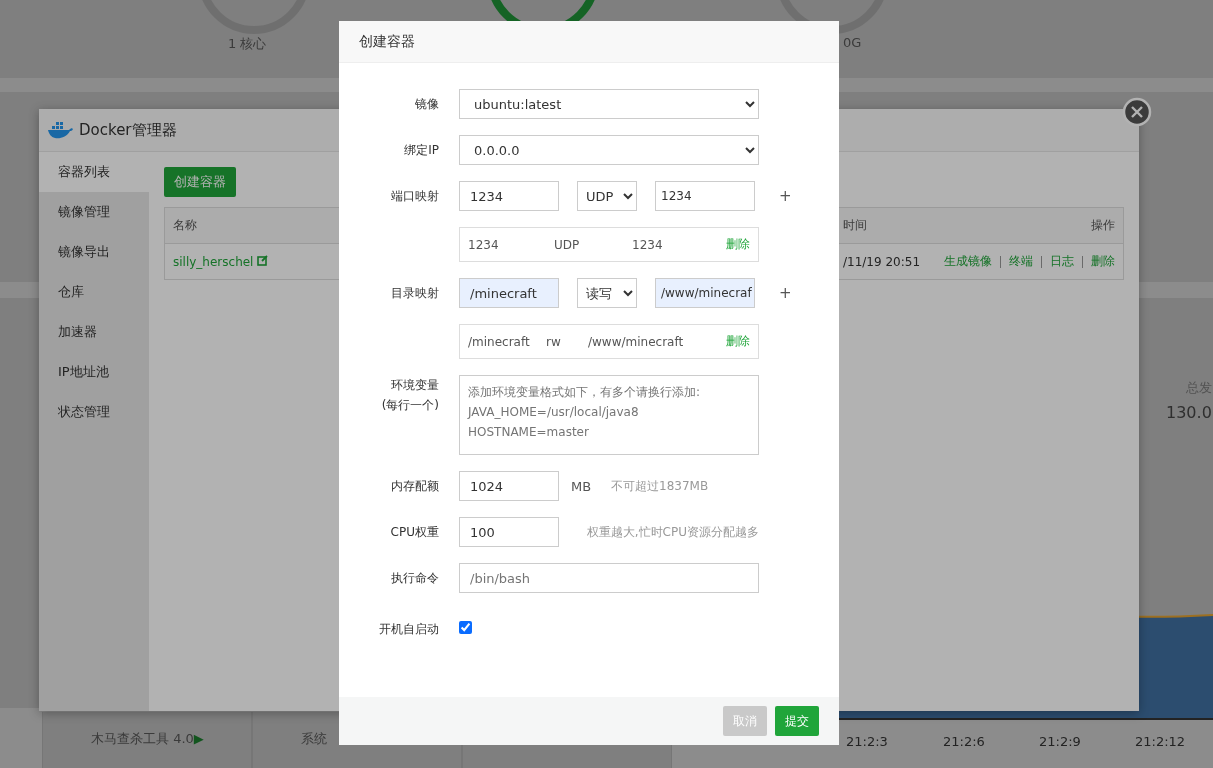 This screenshot has width=1213, height=768. Describe the element at coordinates (607, 293) in the screenshot. I see `select-field: 读写` at that location.